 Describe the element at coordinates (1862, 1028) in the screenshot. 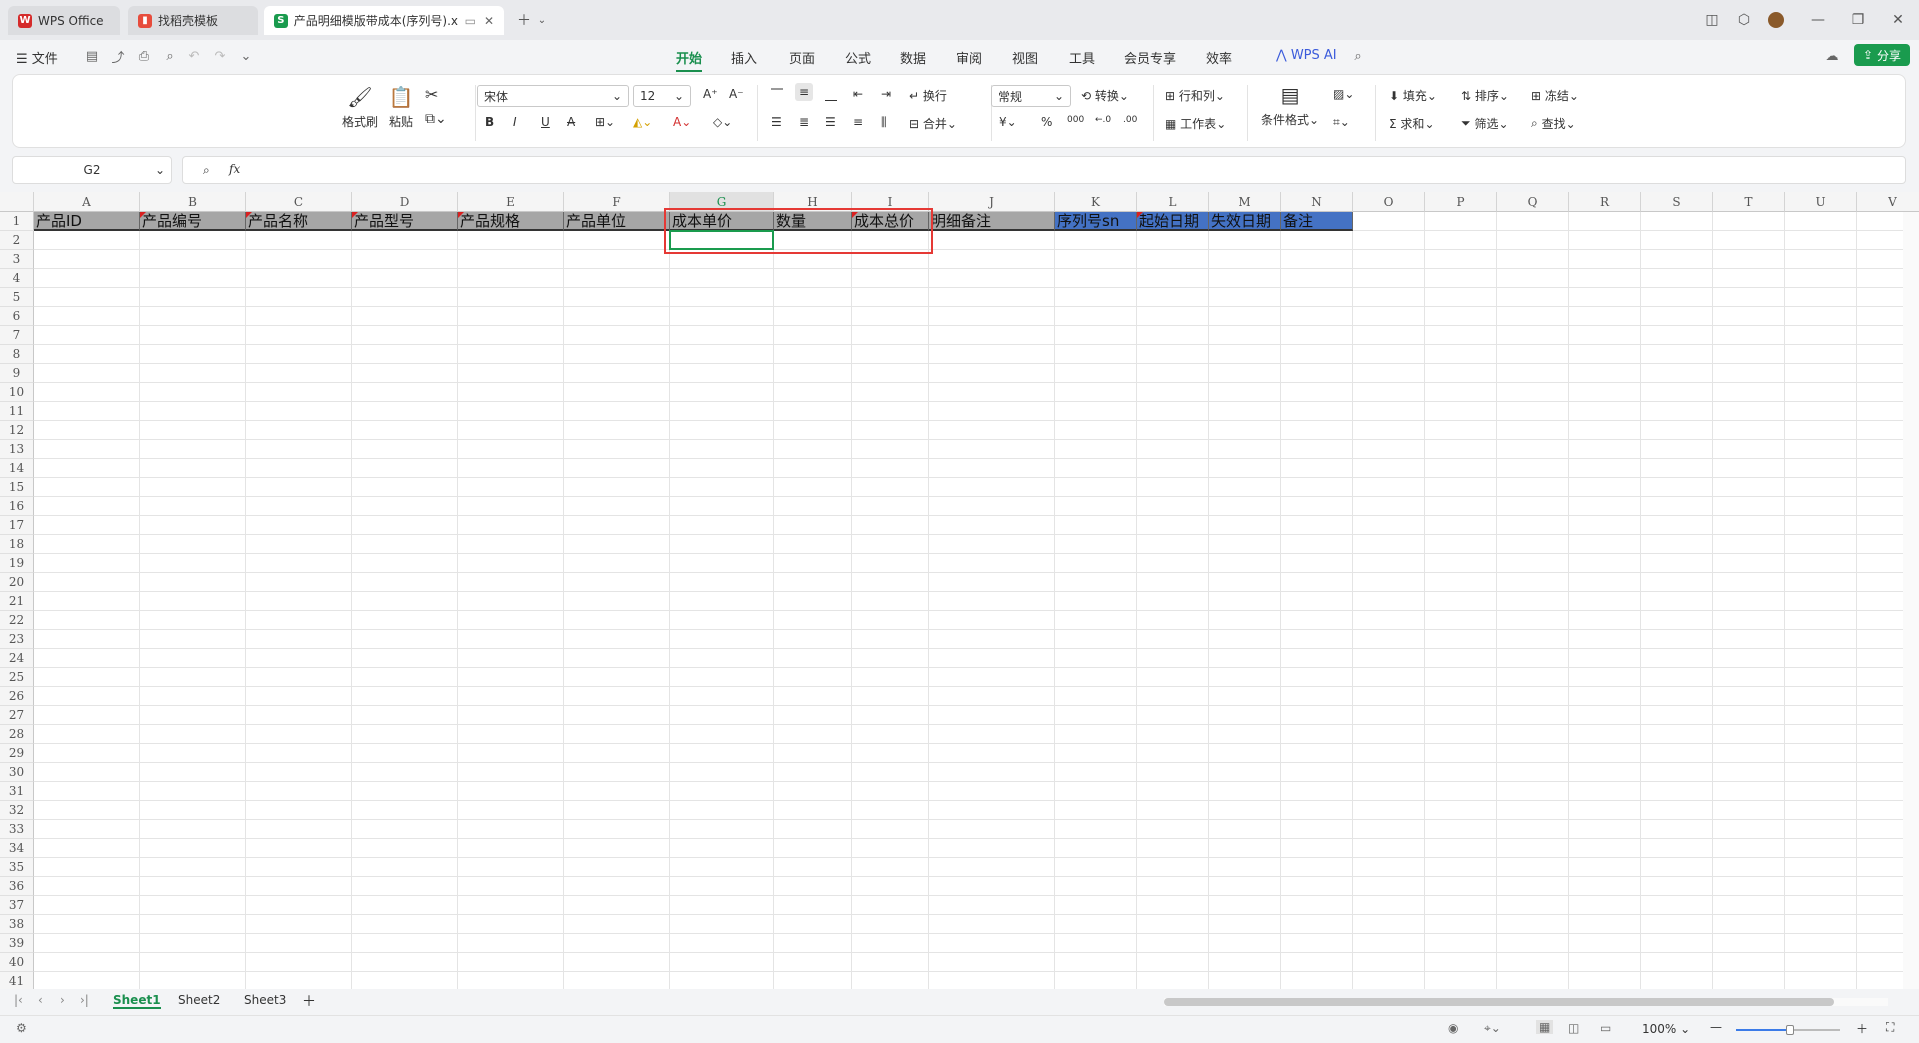

I see `zoom-in-icon: ＋` at that location.